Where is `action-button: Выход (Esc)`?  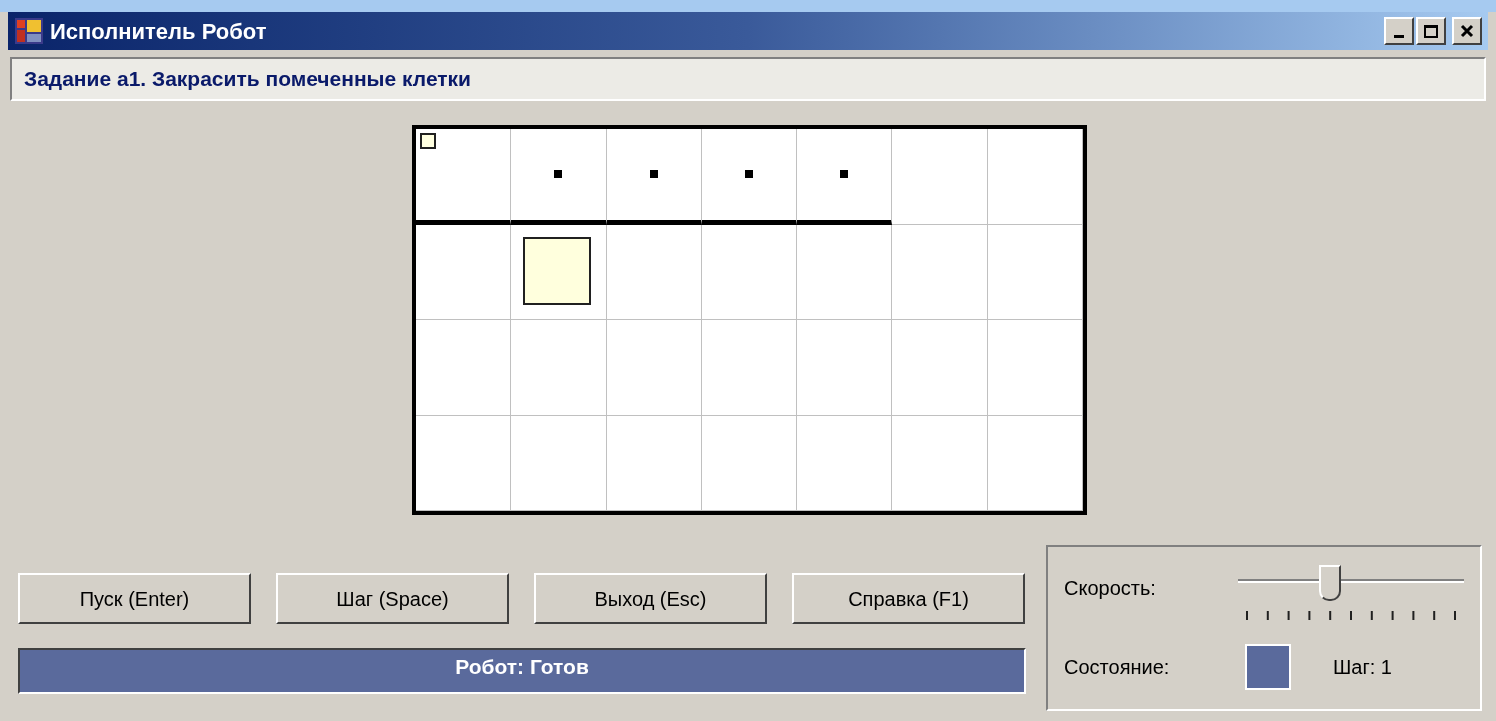
action-button: Выход (Esc) is located at coordinates (650, 598).